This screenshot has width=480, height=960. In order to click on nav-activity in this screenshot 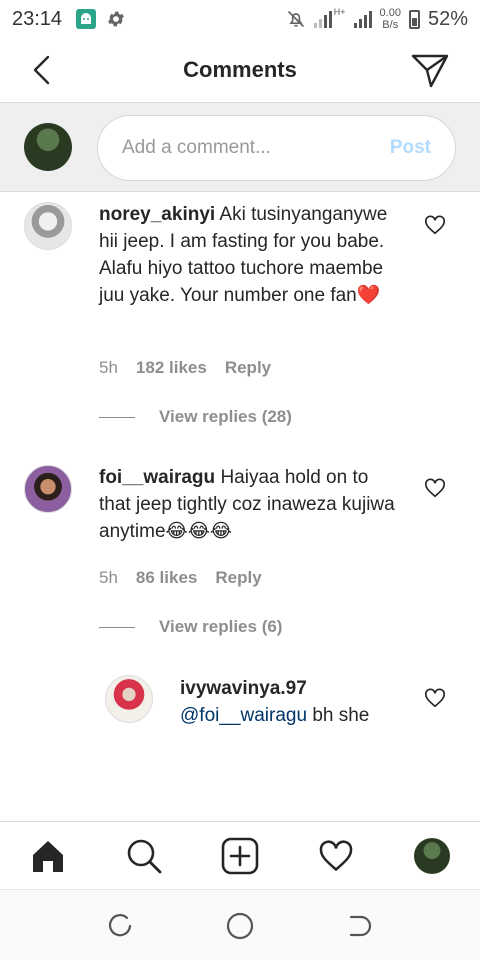, I will do `click(336, 856)`.